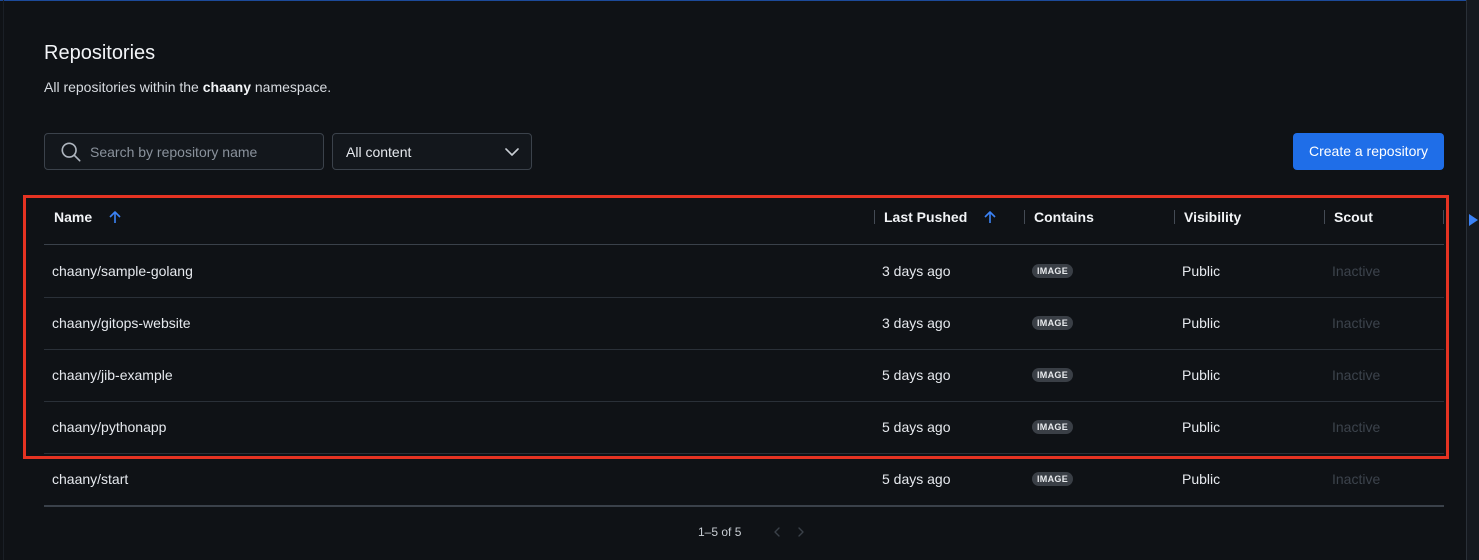 Image resolution: width=1479 pixels, height=560 pixels. Describe the element at coordinates (112, 375) in the screenshot. I see `repository-name: chaany/jib-example` at that location.